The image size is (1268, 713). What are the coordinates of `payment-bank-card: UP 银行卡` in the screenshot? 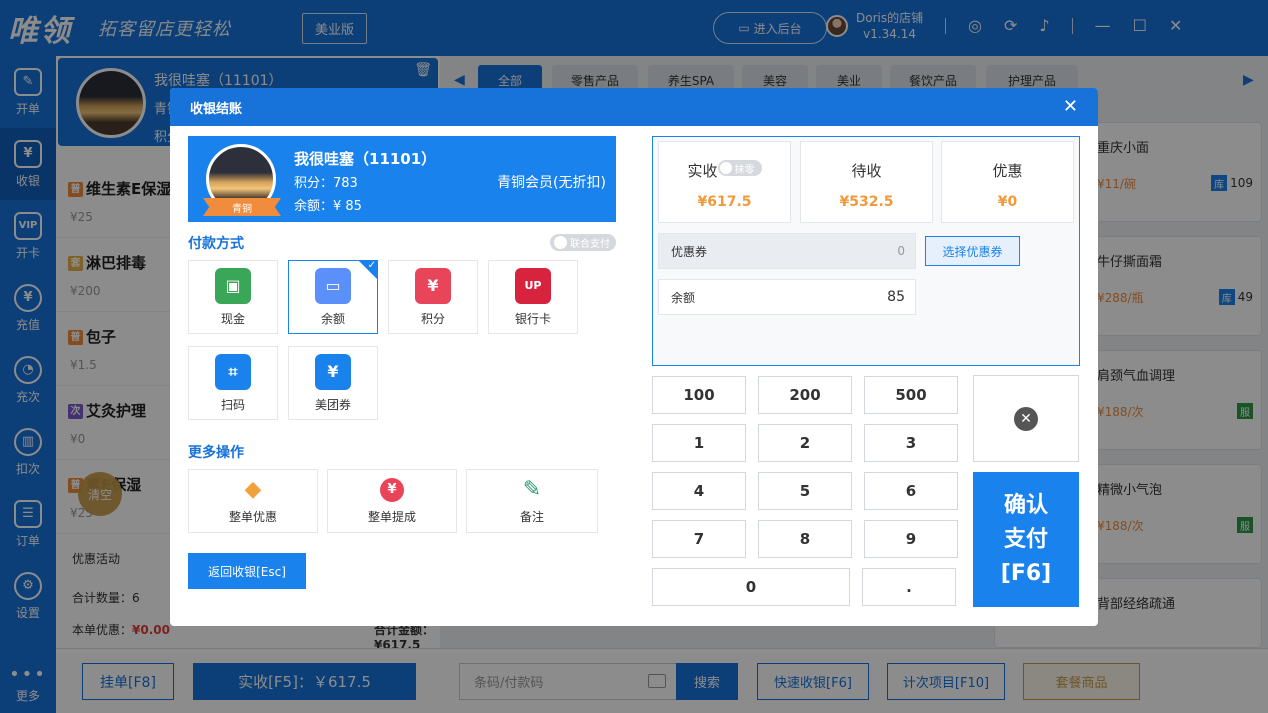 It's located at (533, 297).